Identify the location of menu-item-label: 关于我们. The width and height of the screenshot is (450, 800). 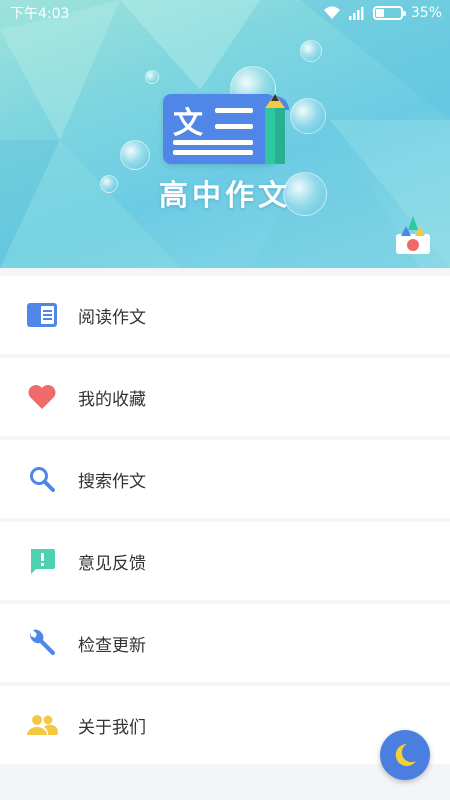
(112, 727).